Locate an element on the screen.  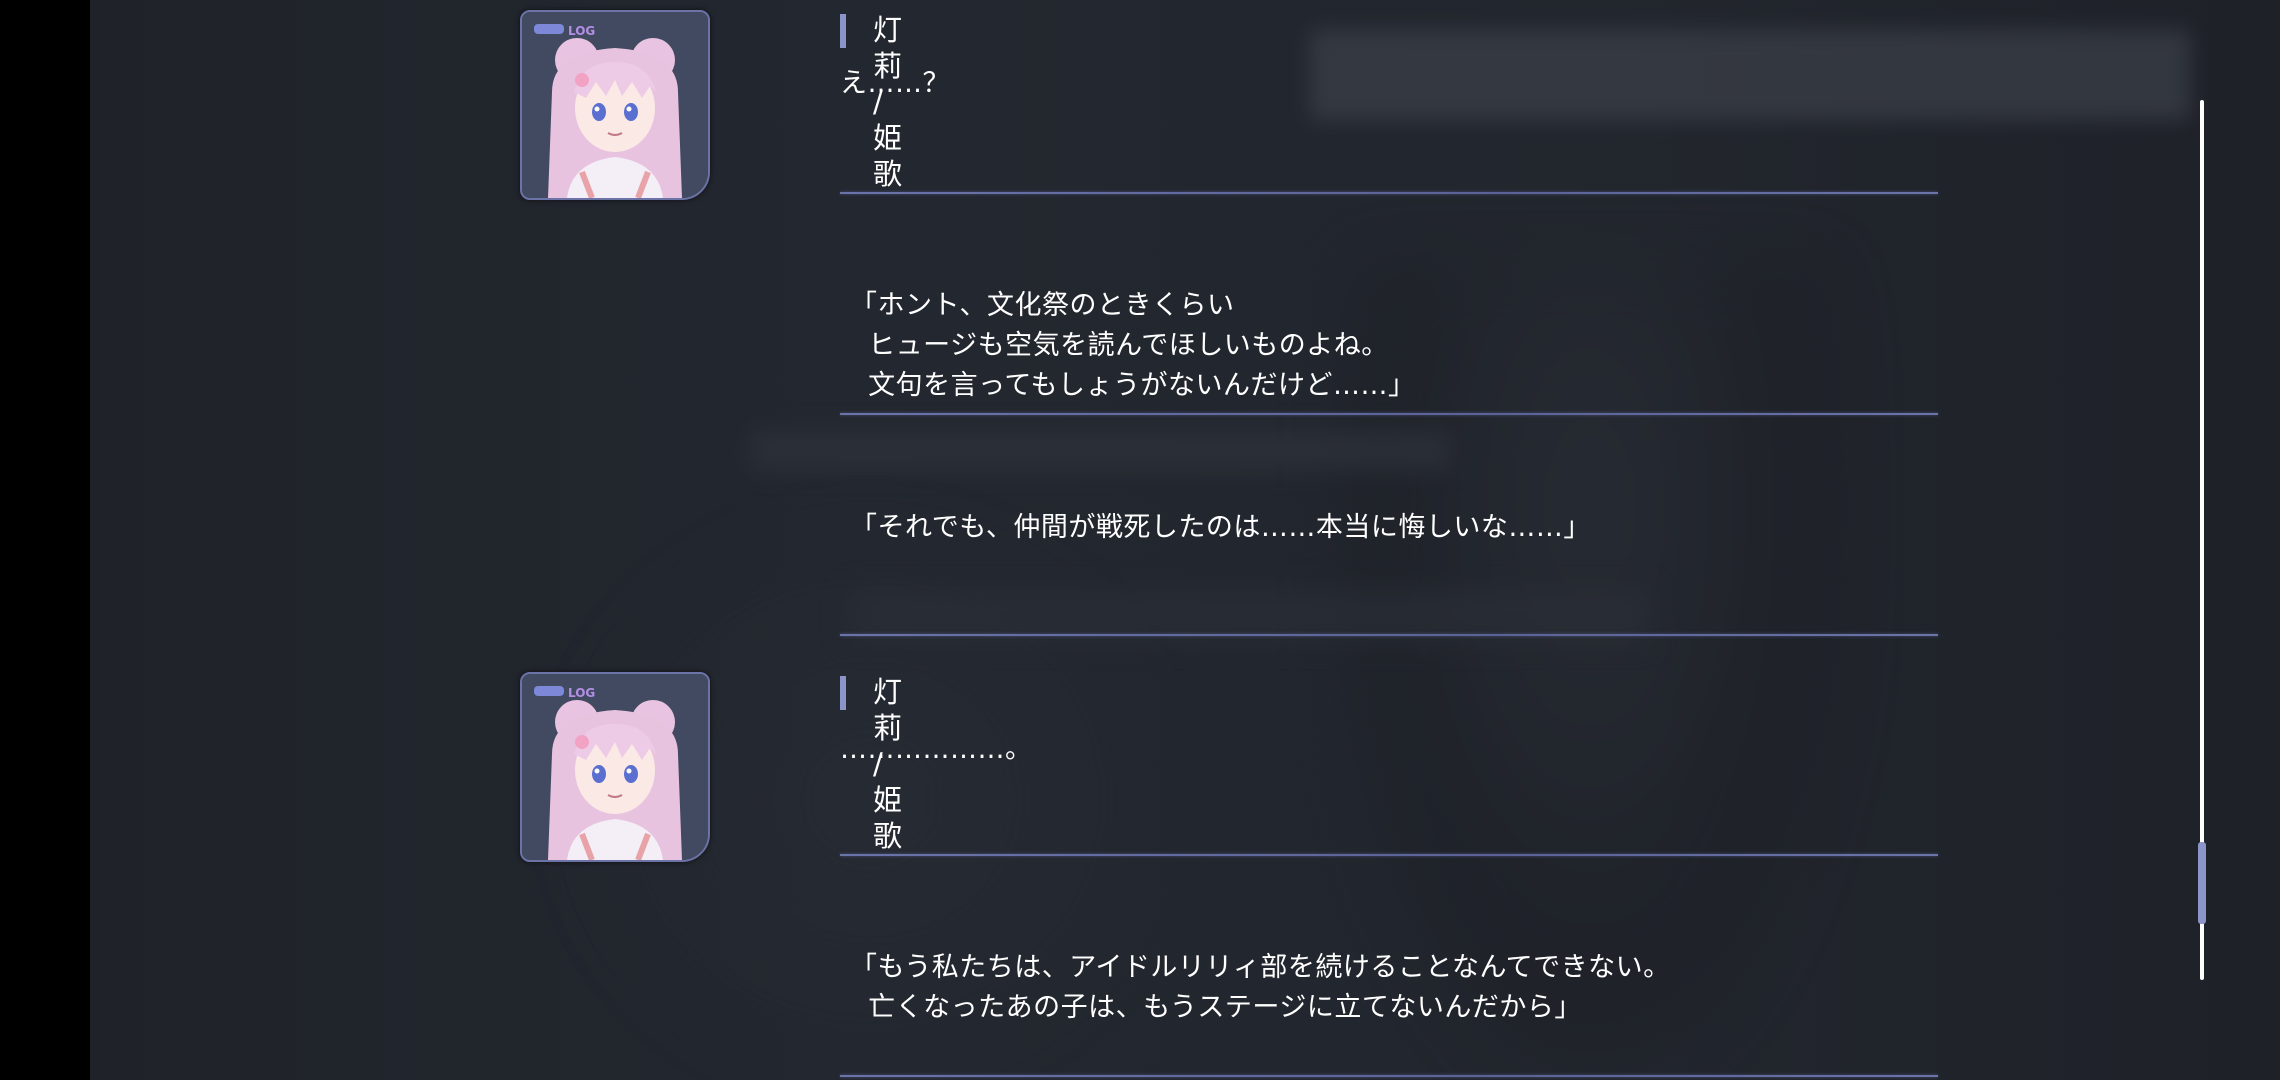
dialogue-text: 「それでも、仲間が戦死したのは……本当に悔しいな……」 is located at coordinates (1220, 527).